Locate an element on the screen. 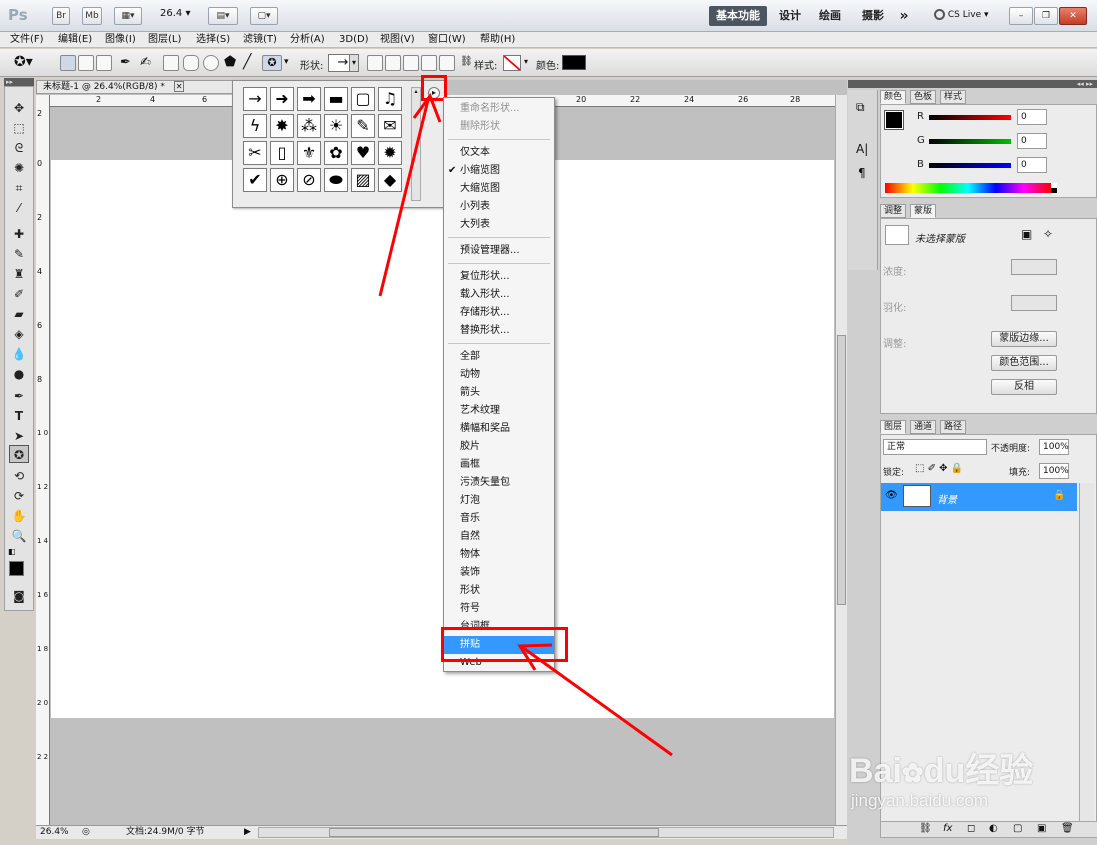  baidu-watermark: Bai✿du经验 jingyan.baidu.com is located at coordinates (945, 775).